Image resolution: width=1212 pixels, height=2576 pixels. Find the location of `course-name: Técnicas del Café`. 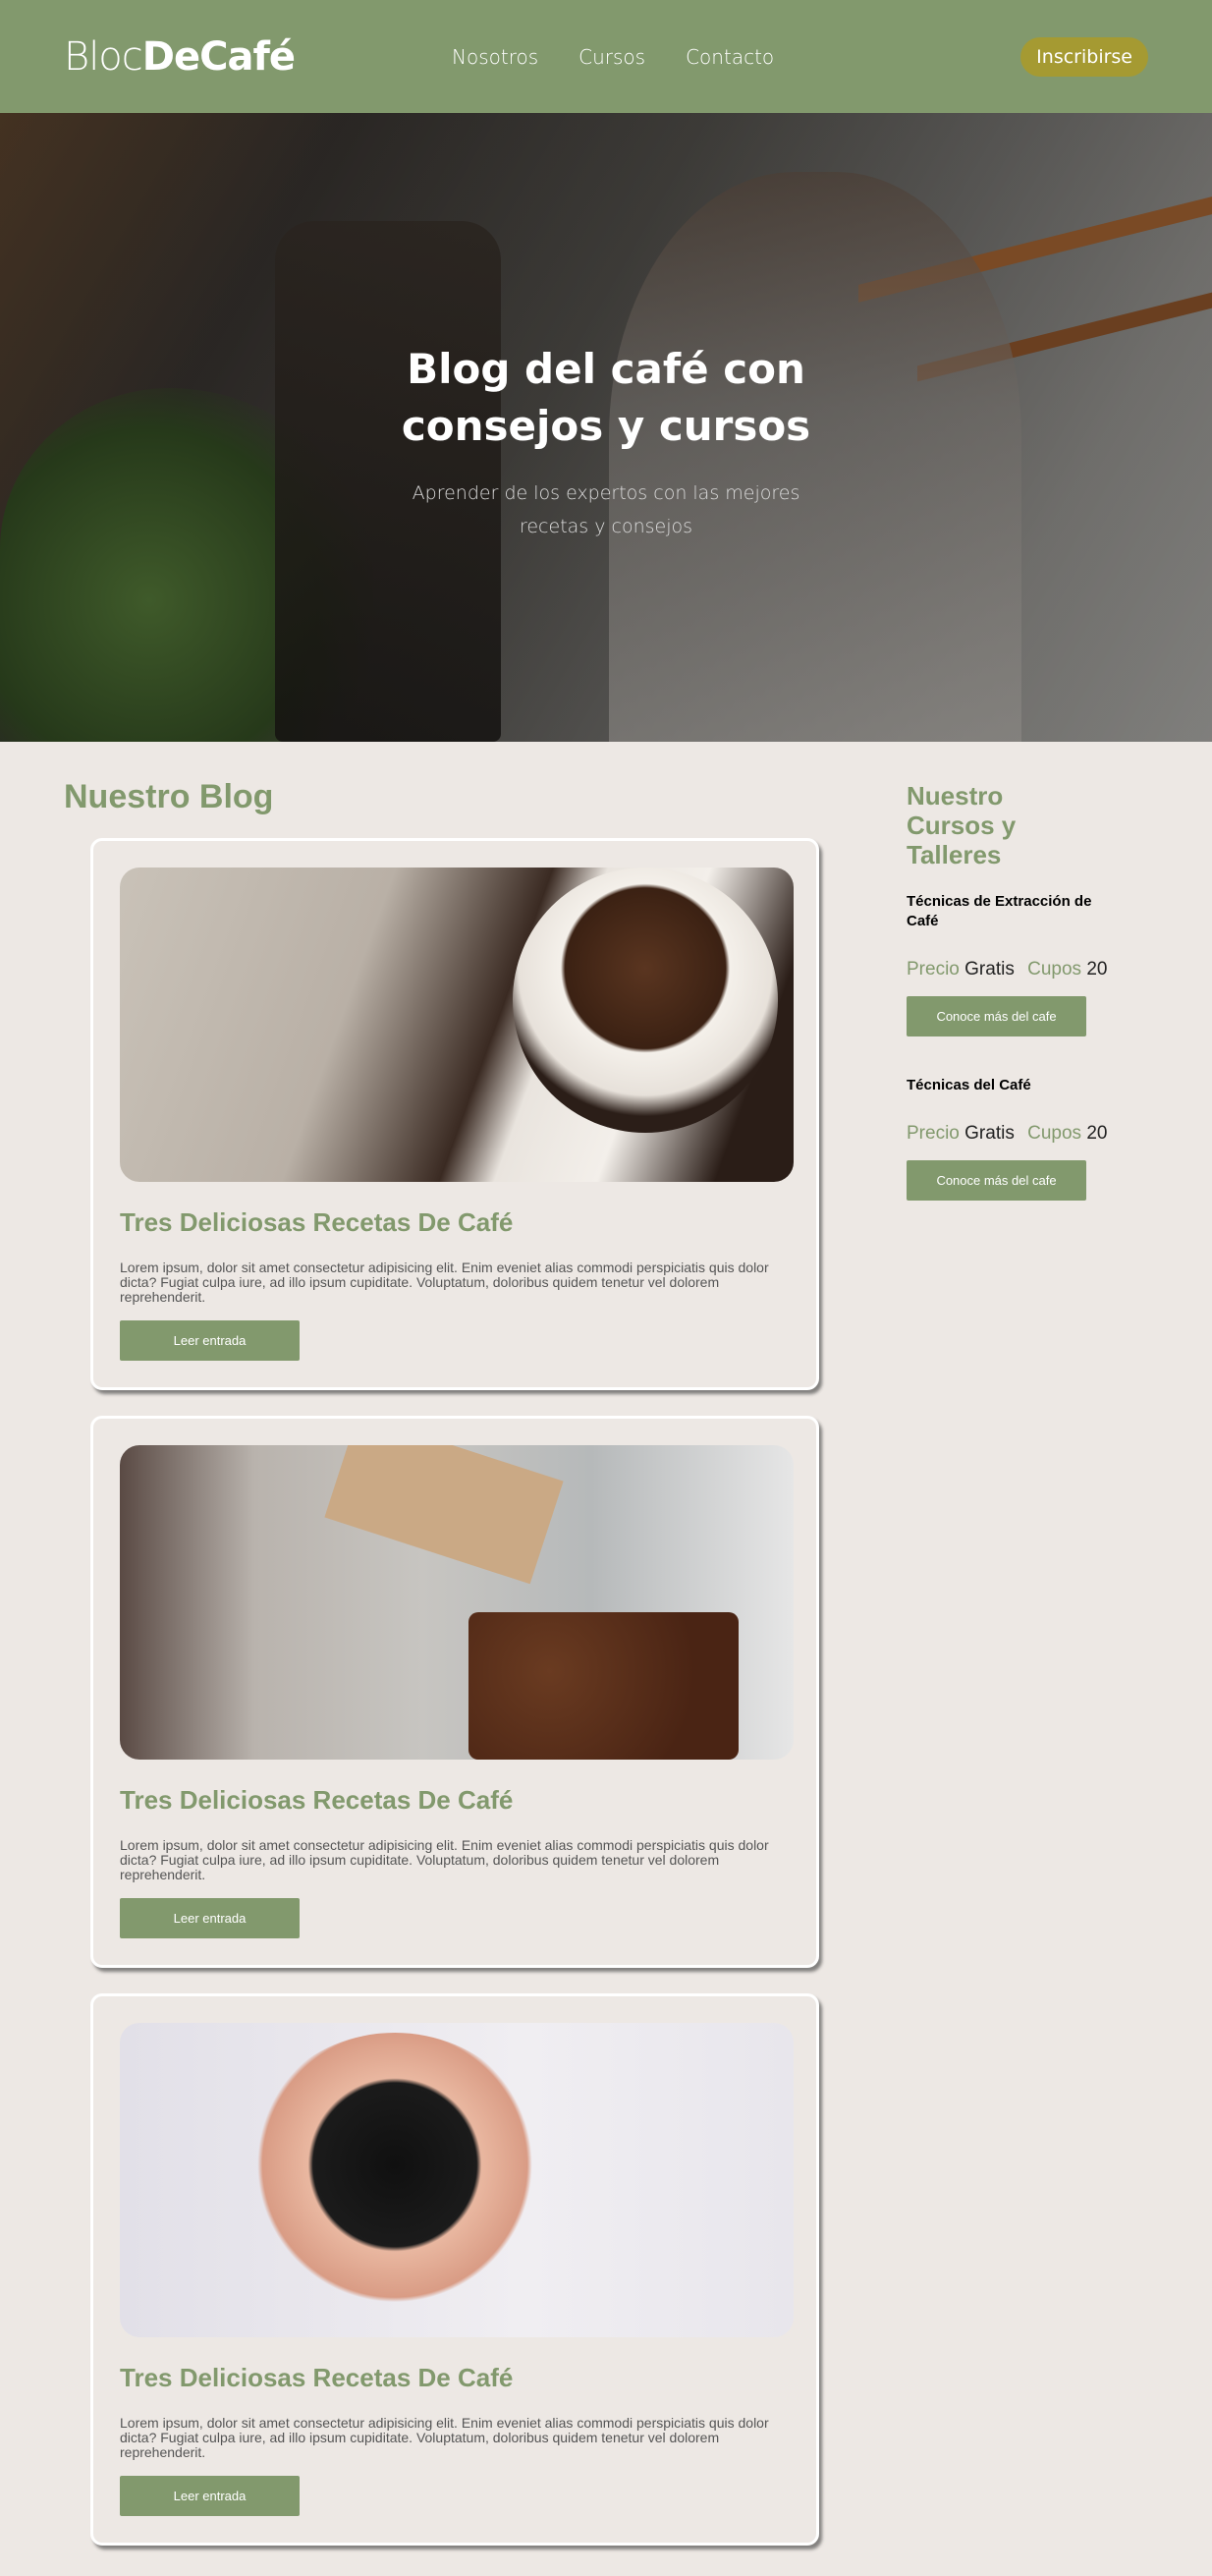

course-name: Técnicas del Café is located at coordinates (969, 1085).